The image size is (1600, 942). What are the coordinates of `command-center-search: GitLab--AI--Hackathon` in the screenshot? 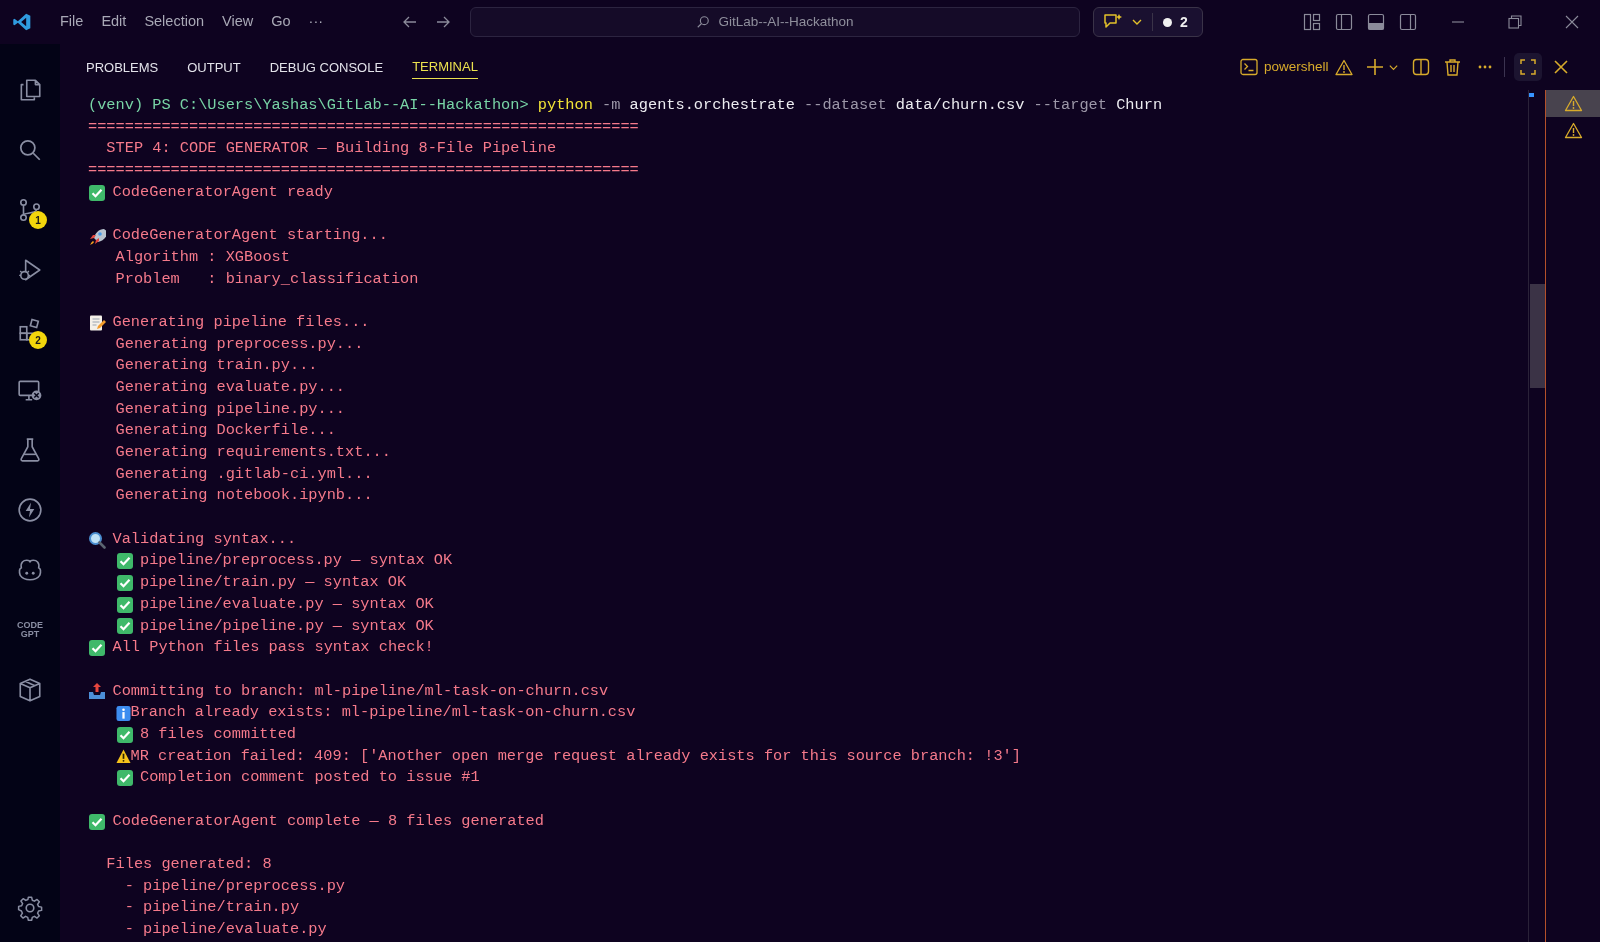 It's located at (775, 22).